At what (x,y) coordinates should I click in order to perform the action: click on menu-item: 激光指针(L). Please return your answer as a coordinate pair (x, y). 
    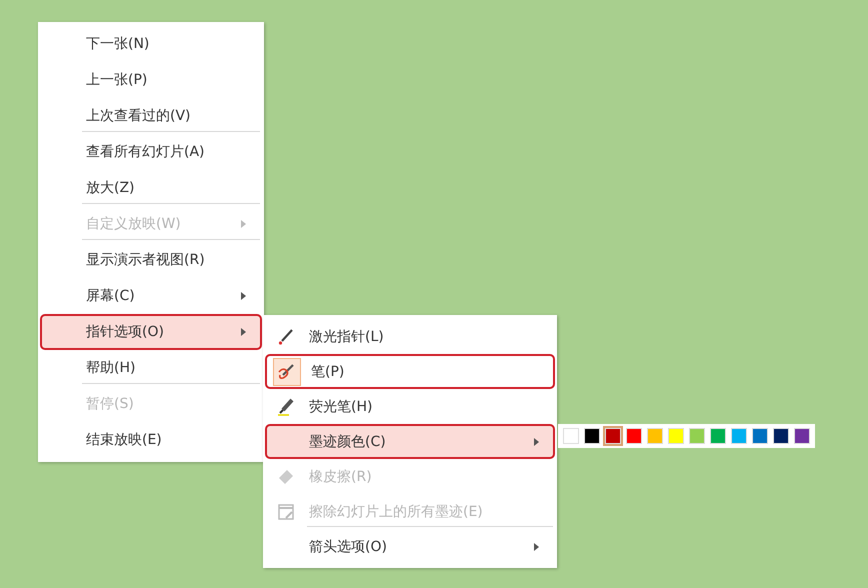
    Looking at the image, I should click on (410, 336).